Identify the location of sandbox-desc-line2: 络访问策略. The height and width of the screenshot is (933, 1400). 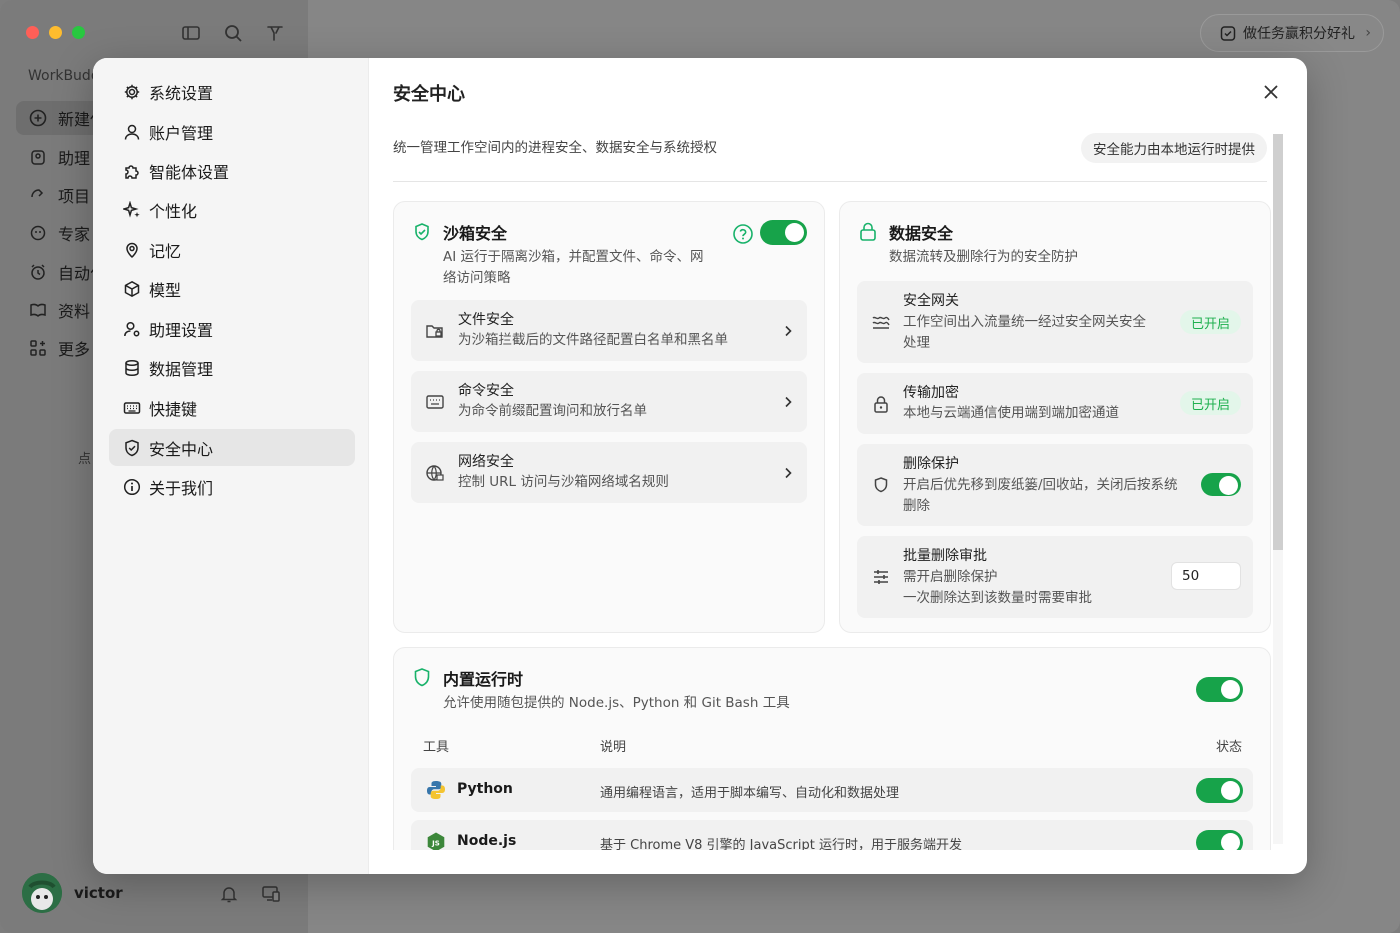
(477, 278).